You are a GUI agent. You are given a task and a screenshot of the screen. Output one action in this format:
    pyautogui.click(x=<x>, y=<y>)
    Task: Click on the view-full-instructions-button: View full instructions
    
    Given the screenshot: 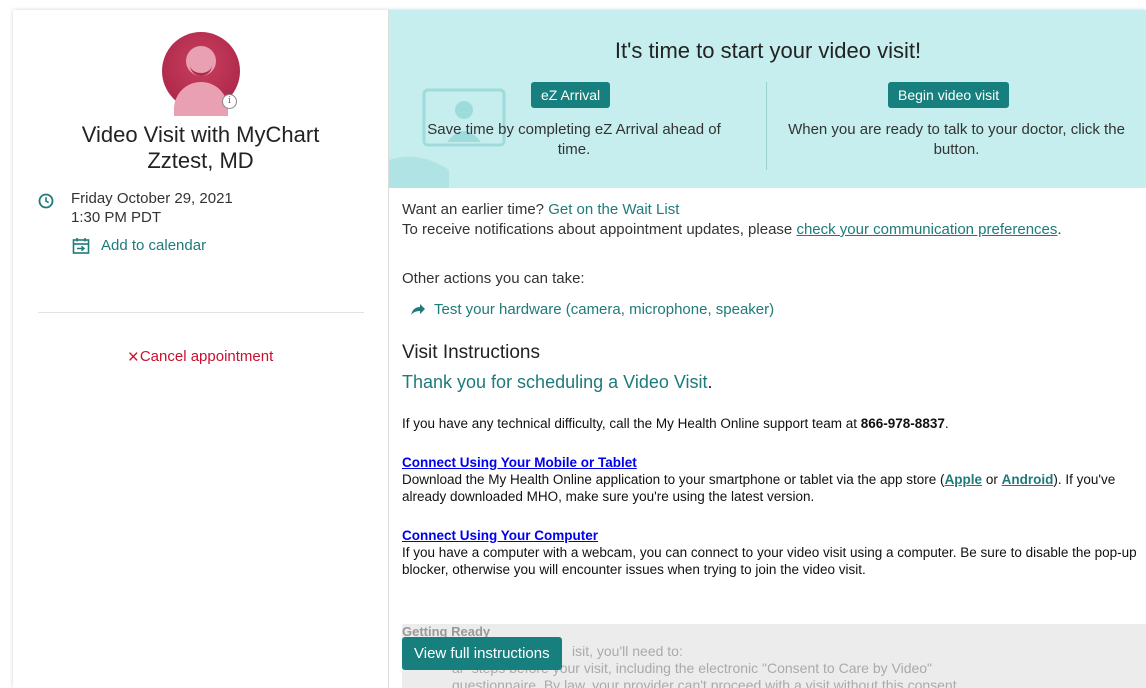 What is the action you would take?
    pyautogui.click(x=482, y=653)
    